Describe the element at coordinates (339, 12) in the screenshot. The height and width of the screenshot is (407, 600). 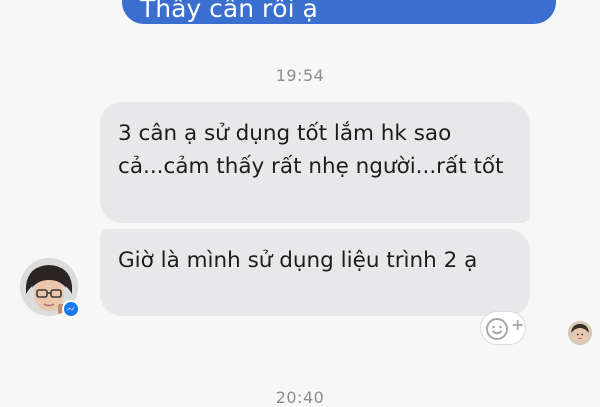
I see `outgoing-message-bubble: Thấy cân rồi ạ` at that location.